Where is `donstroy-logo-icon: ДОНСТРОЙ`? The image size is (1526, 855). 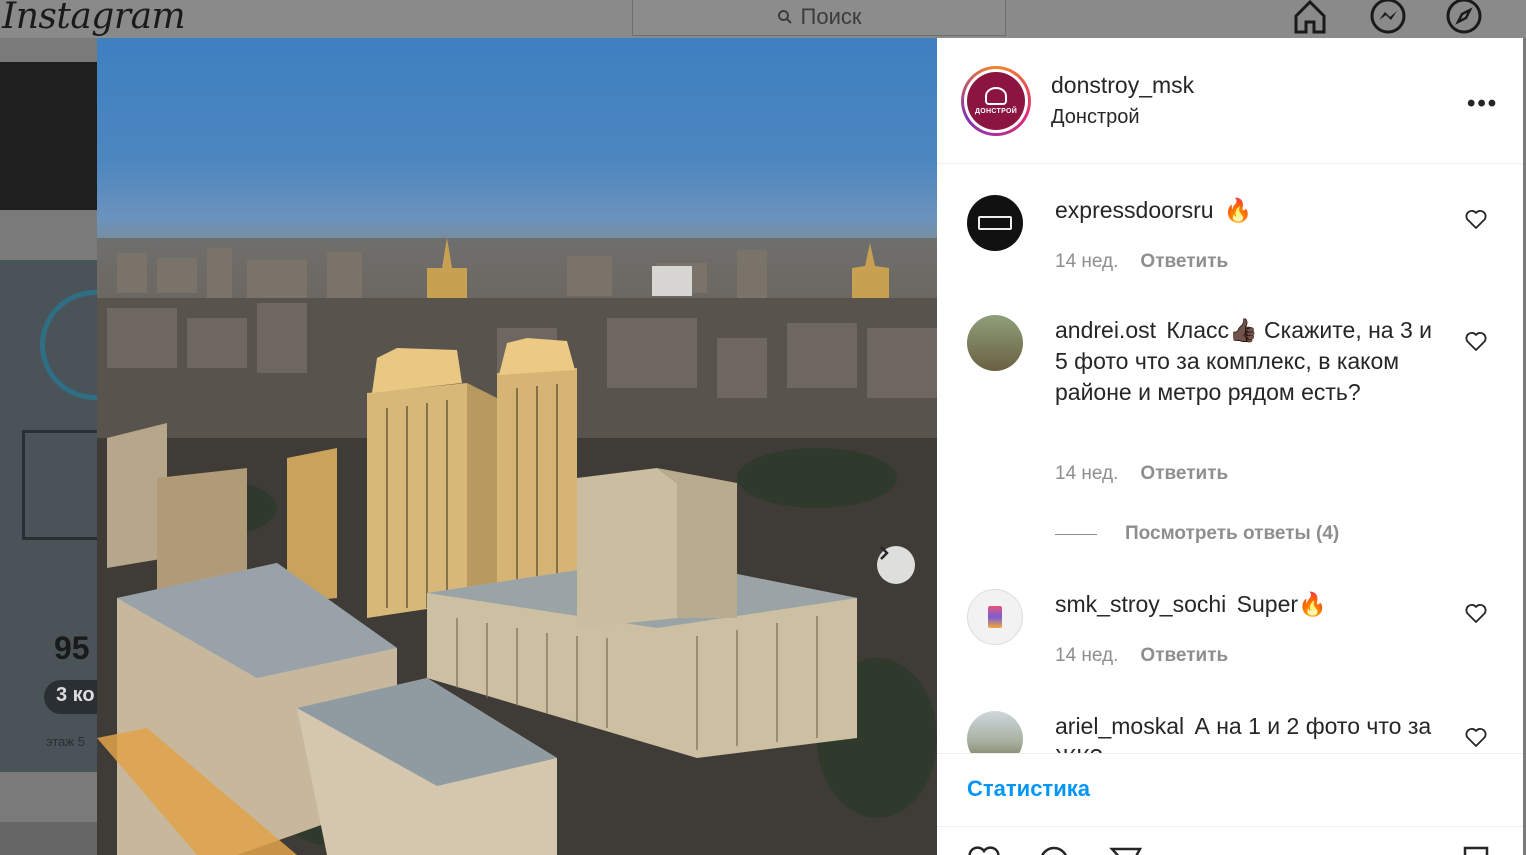
donstroy-logo-icon: ДОНСТРОЙ is located at coordinates (996, 101).